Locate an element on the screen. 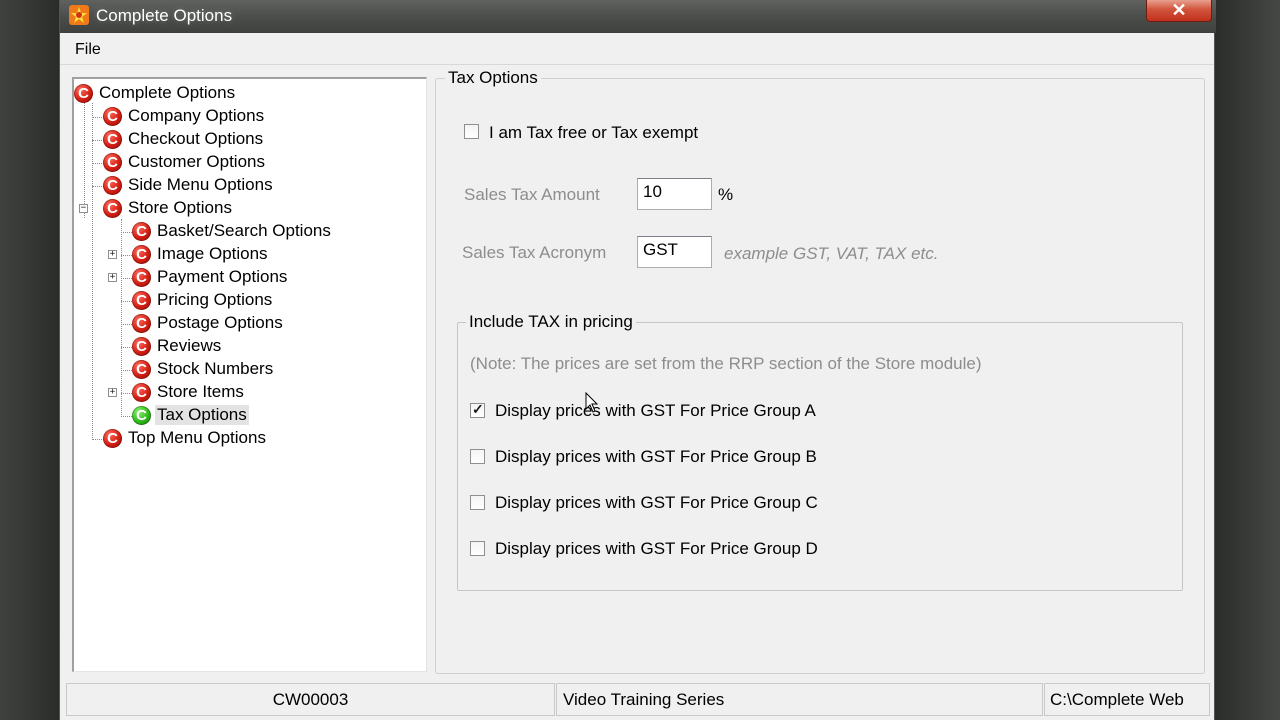 The height and width of the screenshot is (720, 1280). tree-item-stock-numbers: C Stock Numbers is located at coordinates (203, 369).